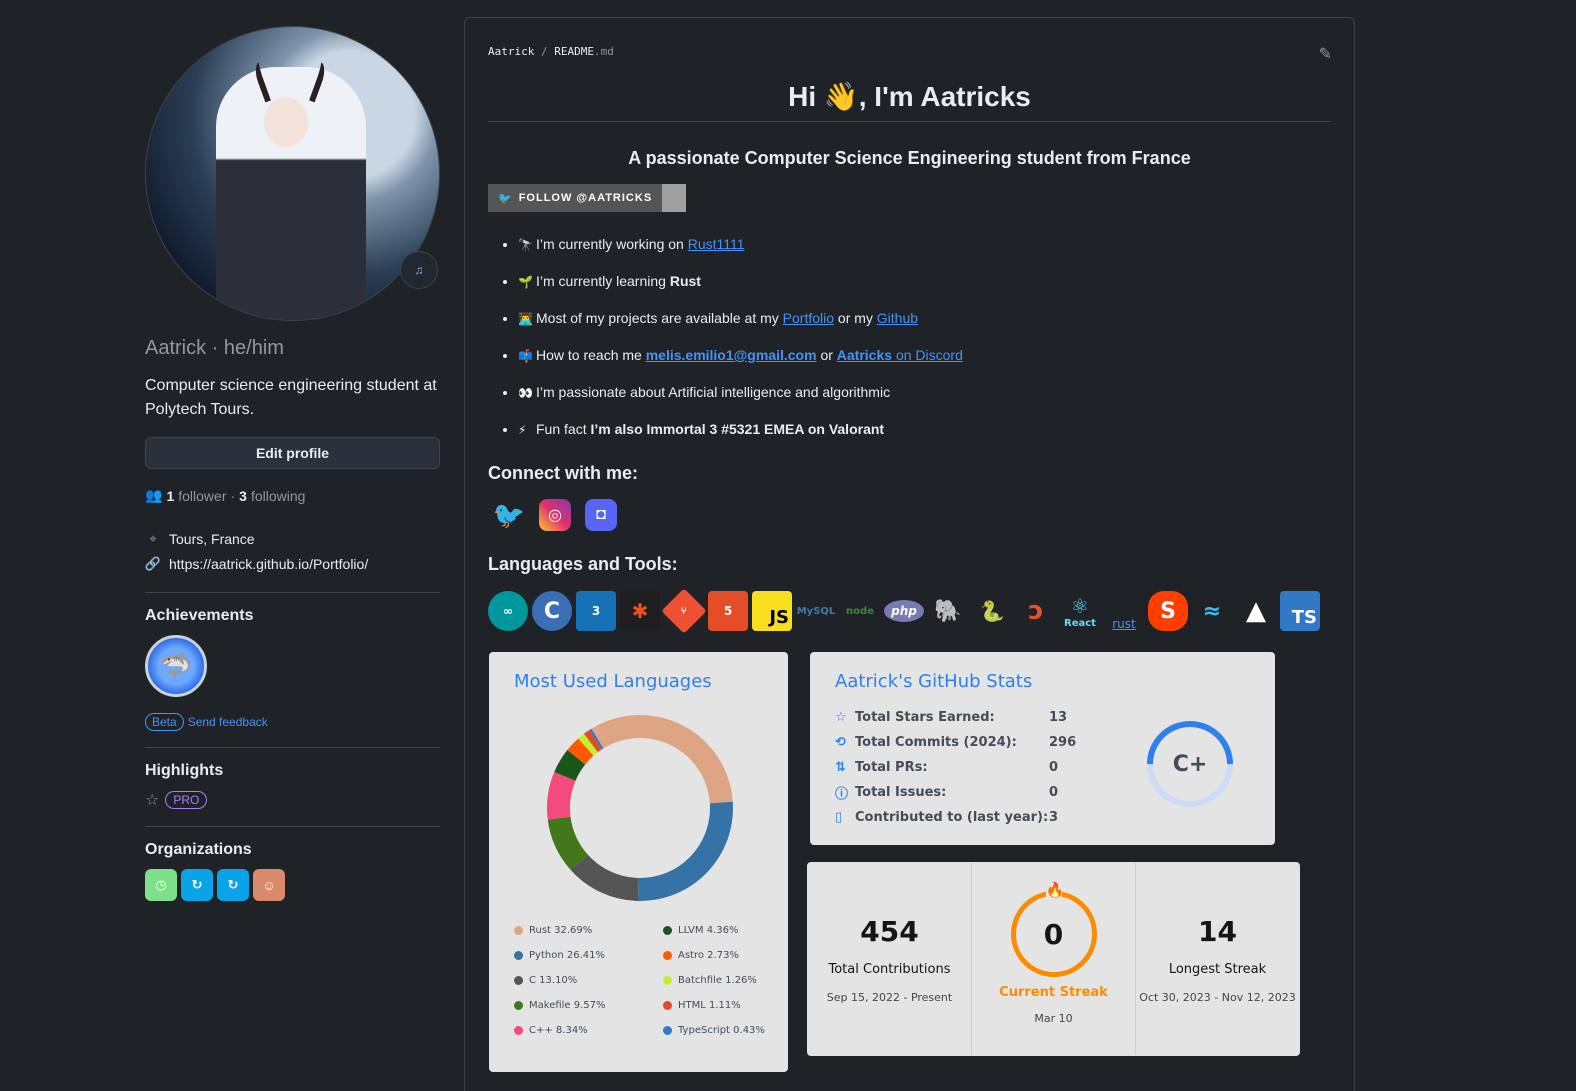 The image size is (1576, 1091). What do you see at coordinates (897, 318) in the screenshot?
I see `github-link: Github` at bounding box center [897, 318].